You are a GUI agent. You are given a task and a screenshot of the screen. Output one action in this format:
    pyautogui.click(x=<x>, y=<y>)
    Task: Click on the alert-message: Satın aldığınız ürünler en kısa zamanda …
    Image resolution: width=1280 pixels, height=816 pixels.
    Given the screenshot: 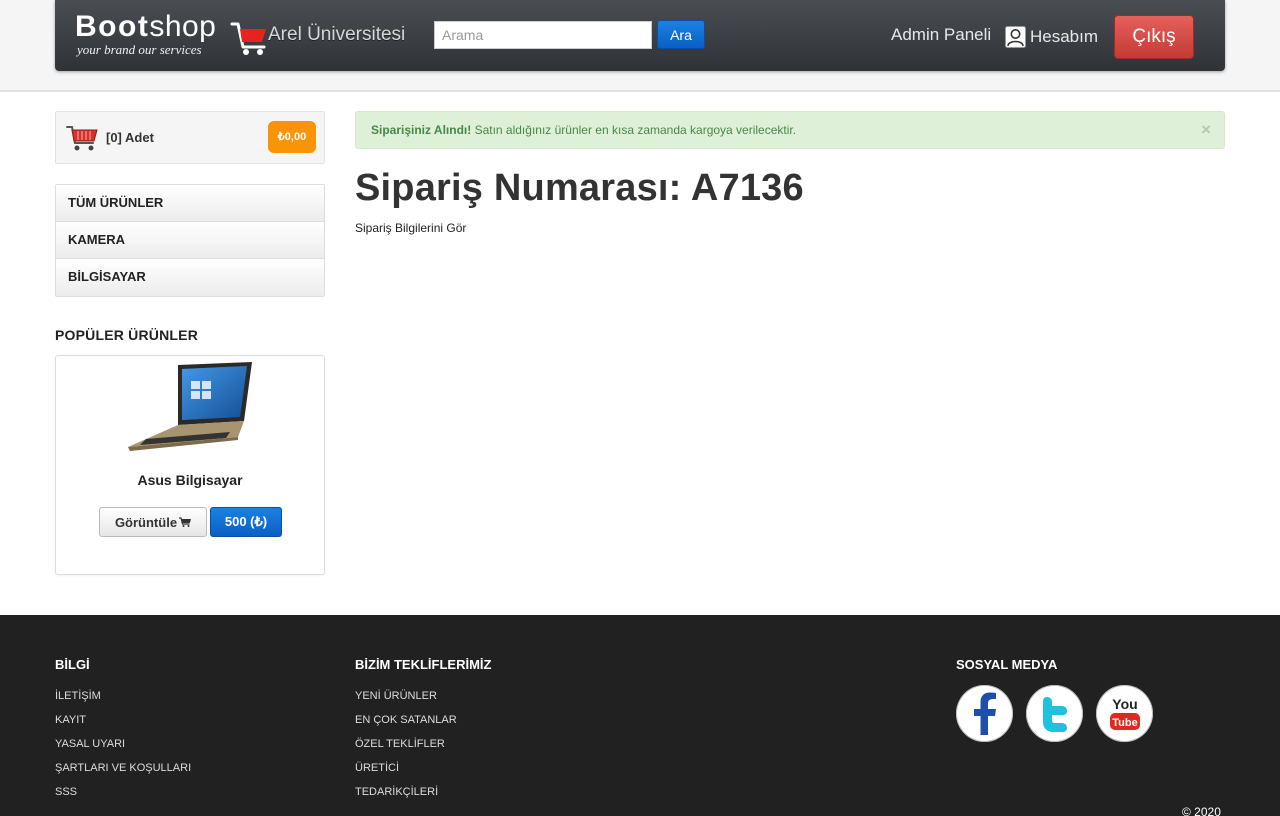 What is the action you would take?
    pyautogui.click(x=634, y=130)
    